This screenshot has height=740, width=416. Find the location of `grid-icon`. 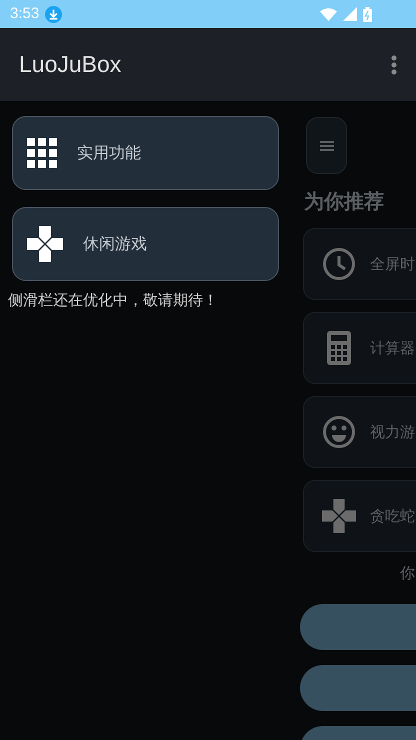

grid-icon is located at coordinates (42, 153).